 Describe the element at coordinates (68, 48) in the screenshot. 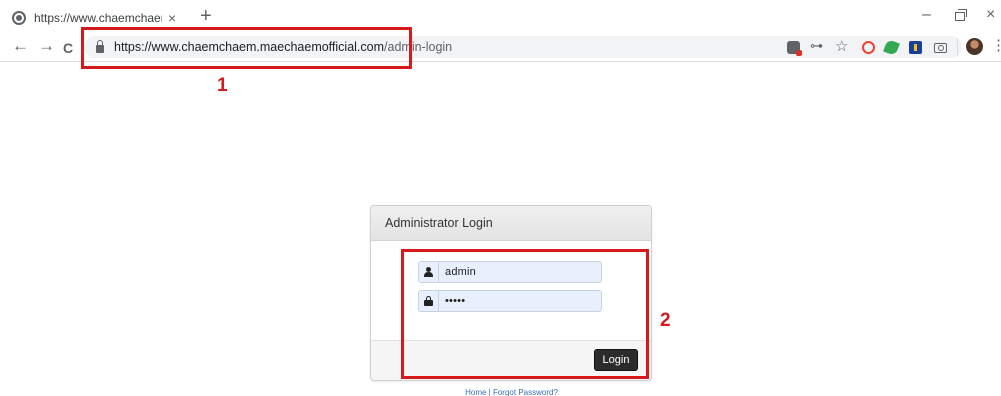

I see `reload-button: C` at that location.